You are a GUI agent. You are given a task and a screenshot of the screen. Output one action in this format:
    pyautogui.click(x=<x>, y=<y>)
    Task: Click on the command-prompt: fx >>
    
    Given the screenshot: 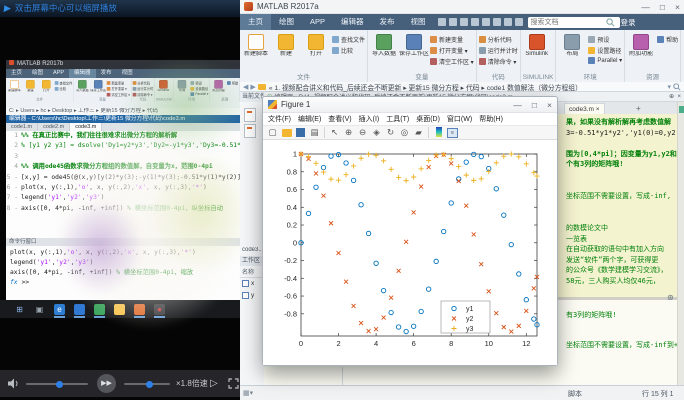 What is the action you would take?
    pyautogui.click(x=125, y=283)
    